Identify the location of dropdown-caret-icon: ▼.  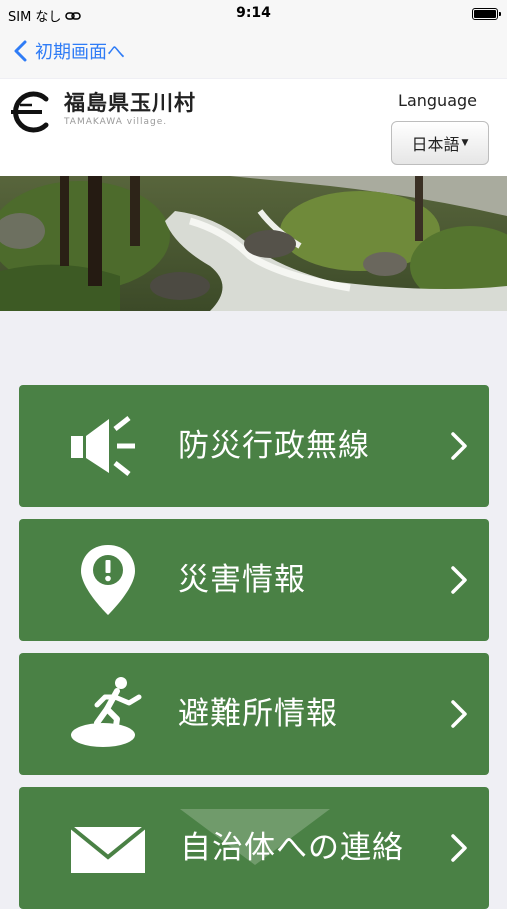
(465, 143).